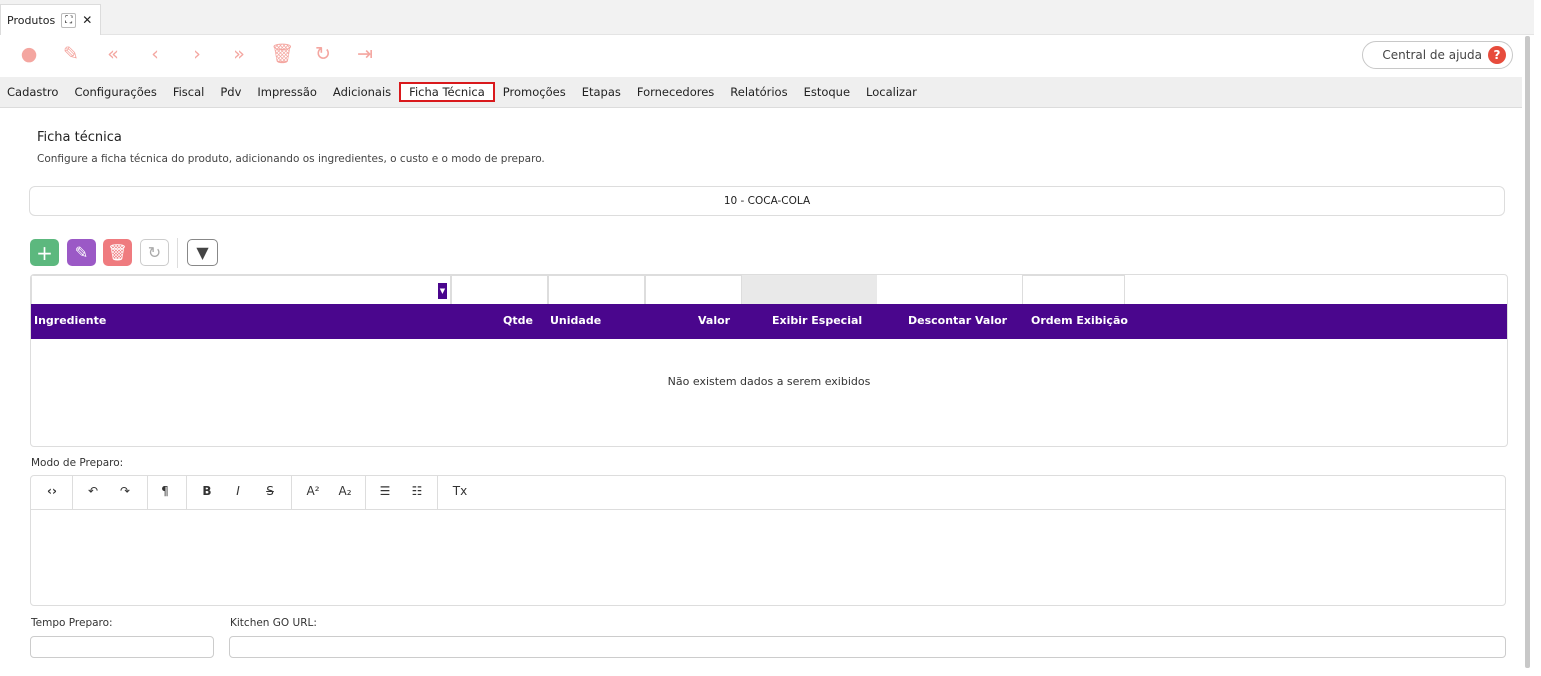 Image resolution: width=1541 pixels, height=676 pixels. Describe the element at coordinates (417, 491) in the screenshot. I see `numbered-list-icon: ☷` at that location.